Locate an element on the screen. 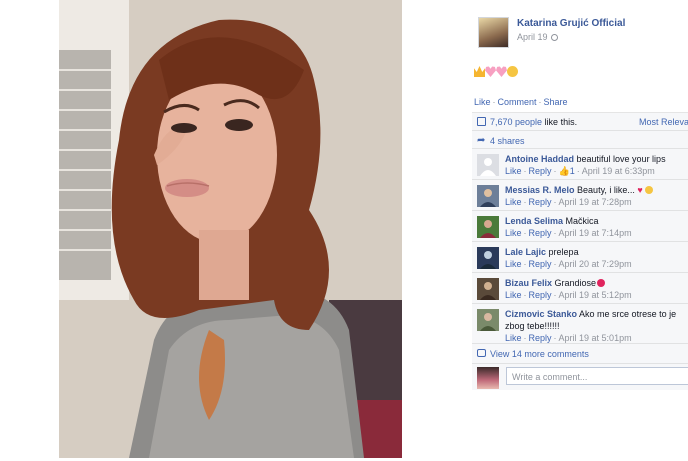 This screenshot has width=688, height=461. likes-count: 7,670 people like this. is located at coordinates (533, 122).